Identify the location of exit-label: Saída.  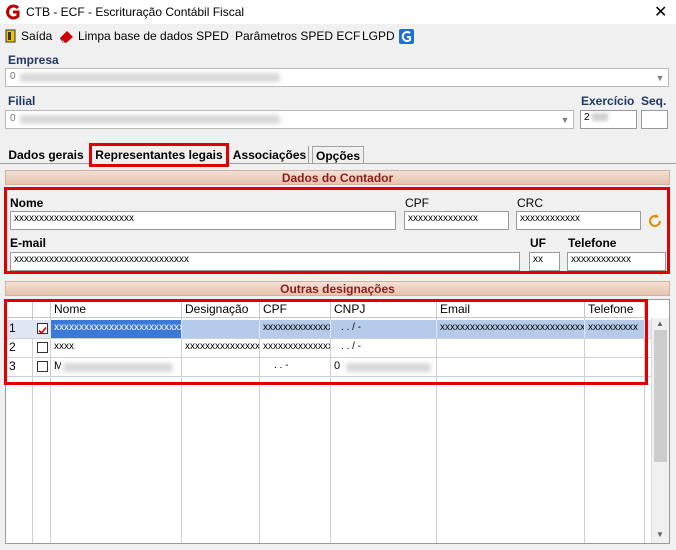
(37, 36).